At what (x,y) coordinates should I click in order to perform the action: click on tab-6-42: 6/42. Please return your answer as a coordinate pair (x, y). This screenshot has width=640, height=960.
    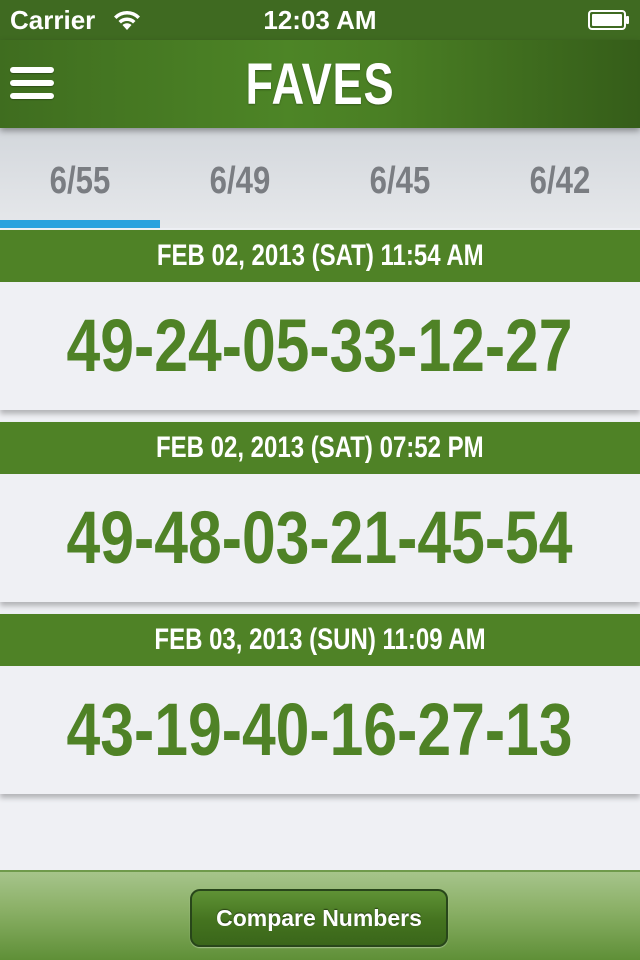
    Looking at the image, I should click on (560, 178).